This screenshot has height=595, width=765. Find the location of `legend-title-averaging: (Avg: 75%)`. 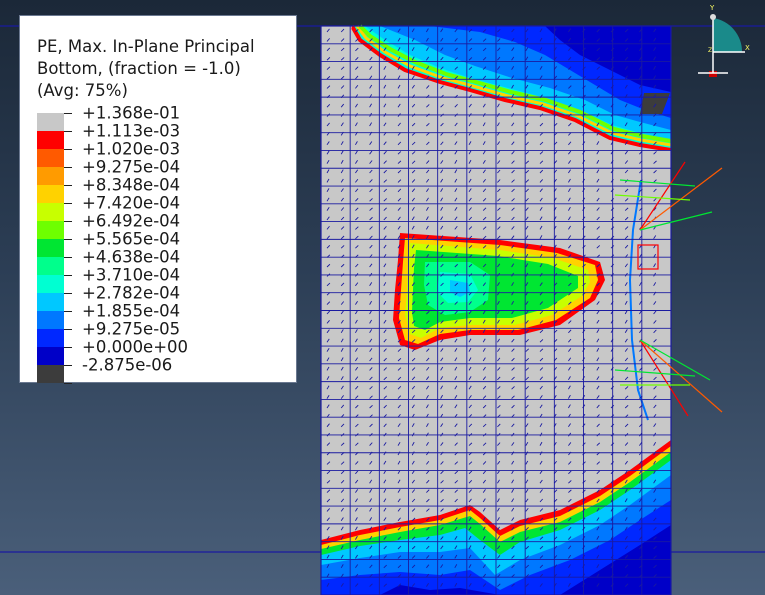

legend-title-averaging: (Avg: 75%) is located at coordinates (82, 90).